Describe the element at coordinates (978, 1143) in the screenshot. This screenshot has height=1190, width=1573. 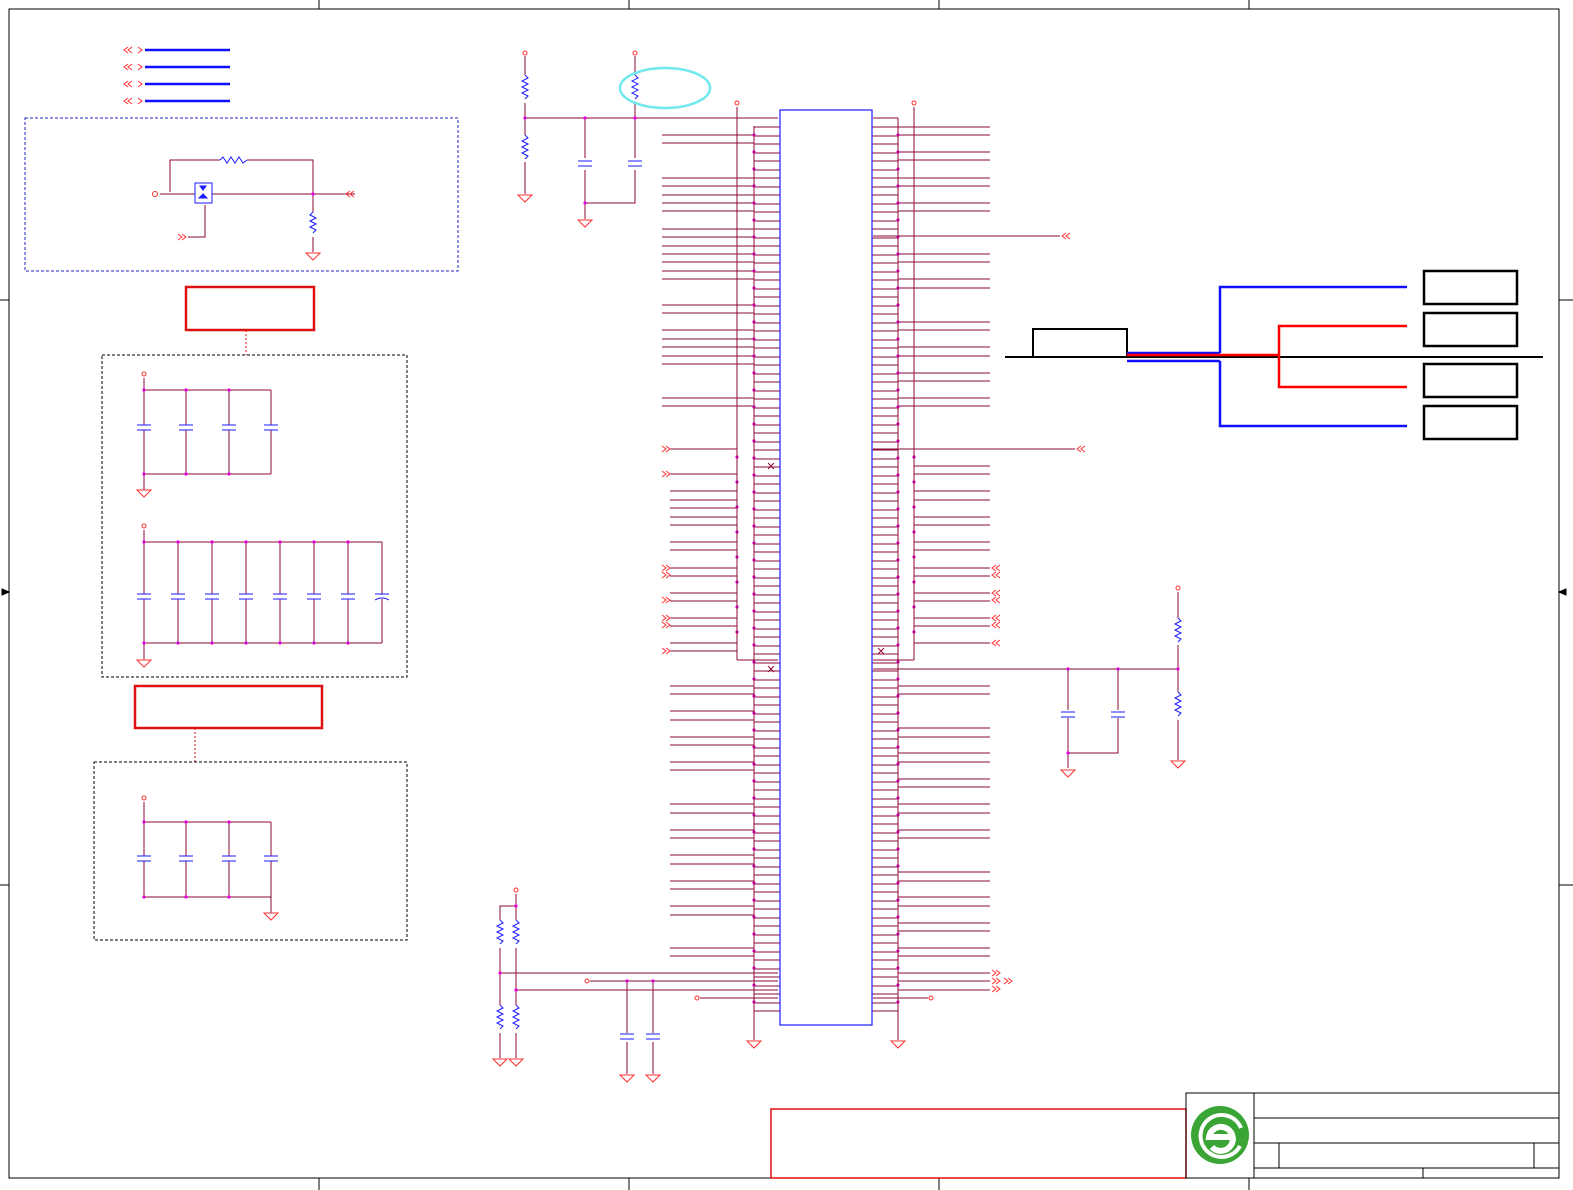
I see `note-box-bottom` at that location.